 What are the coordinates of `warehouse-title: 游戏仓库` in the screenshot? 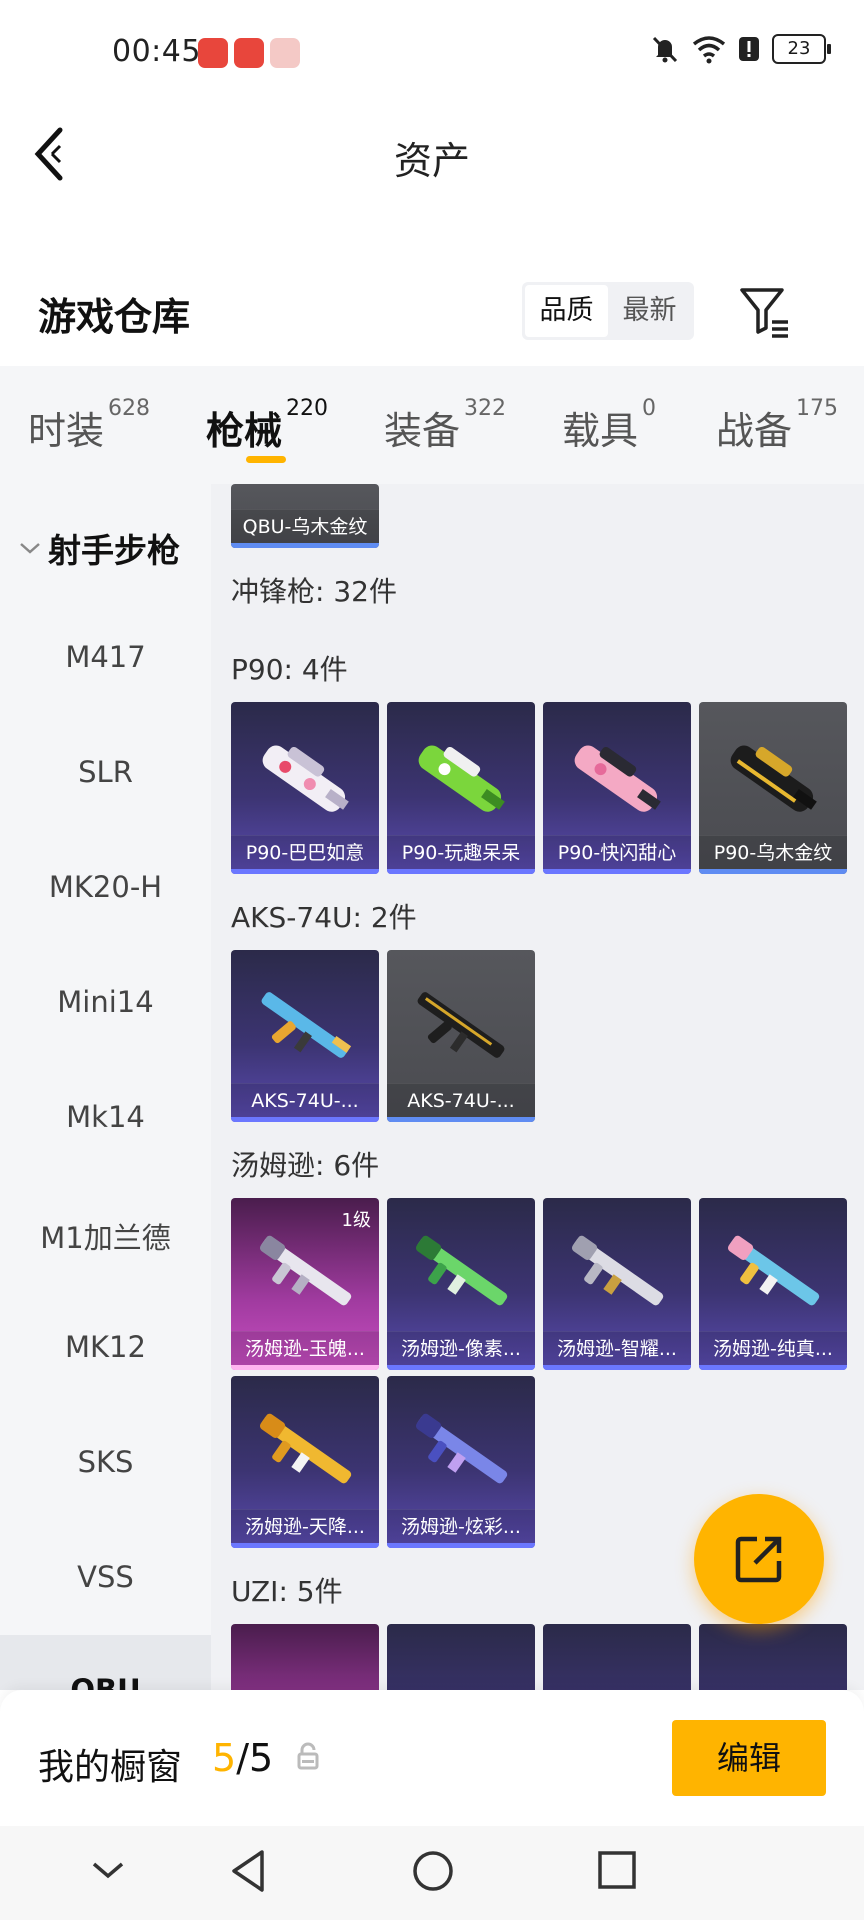 It's located at (114, 317).